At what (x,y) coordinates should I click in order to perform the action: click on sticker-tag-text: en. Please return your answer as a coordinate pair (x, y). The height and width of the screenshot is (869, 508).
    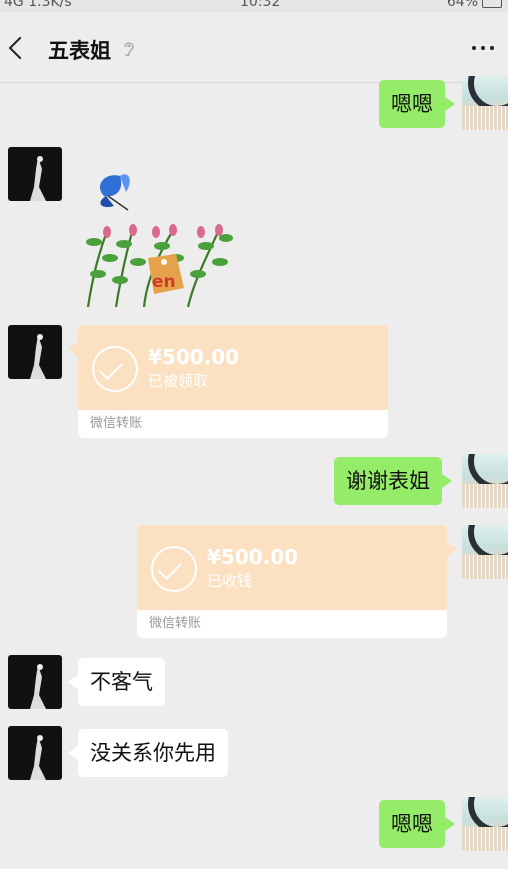
    Looking at the image, I should click on (164, 282).